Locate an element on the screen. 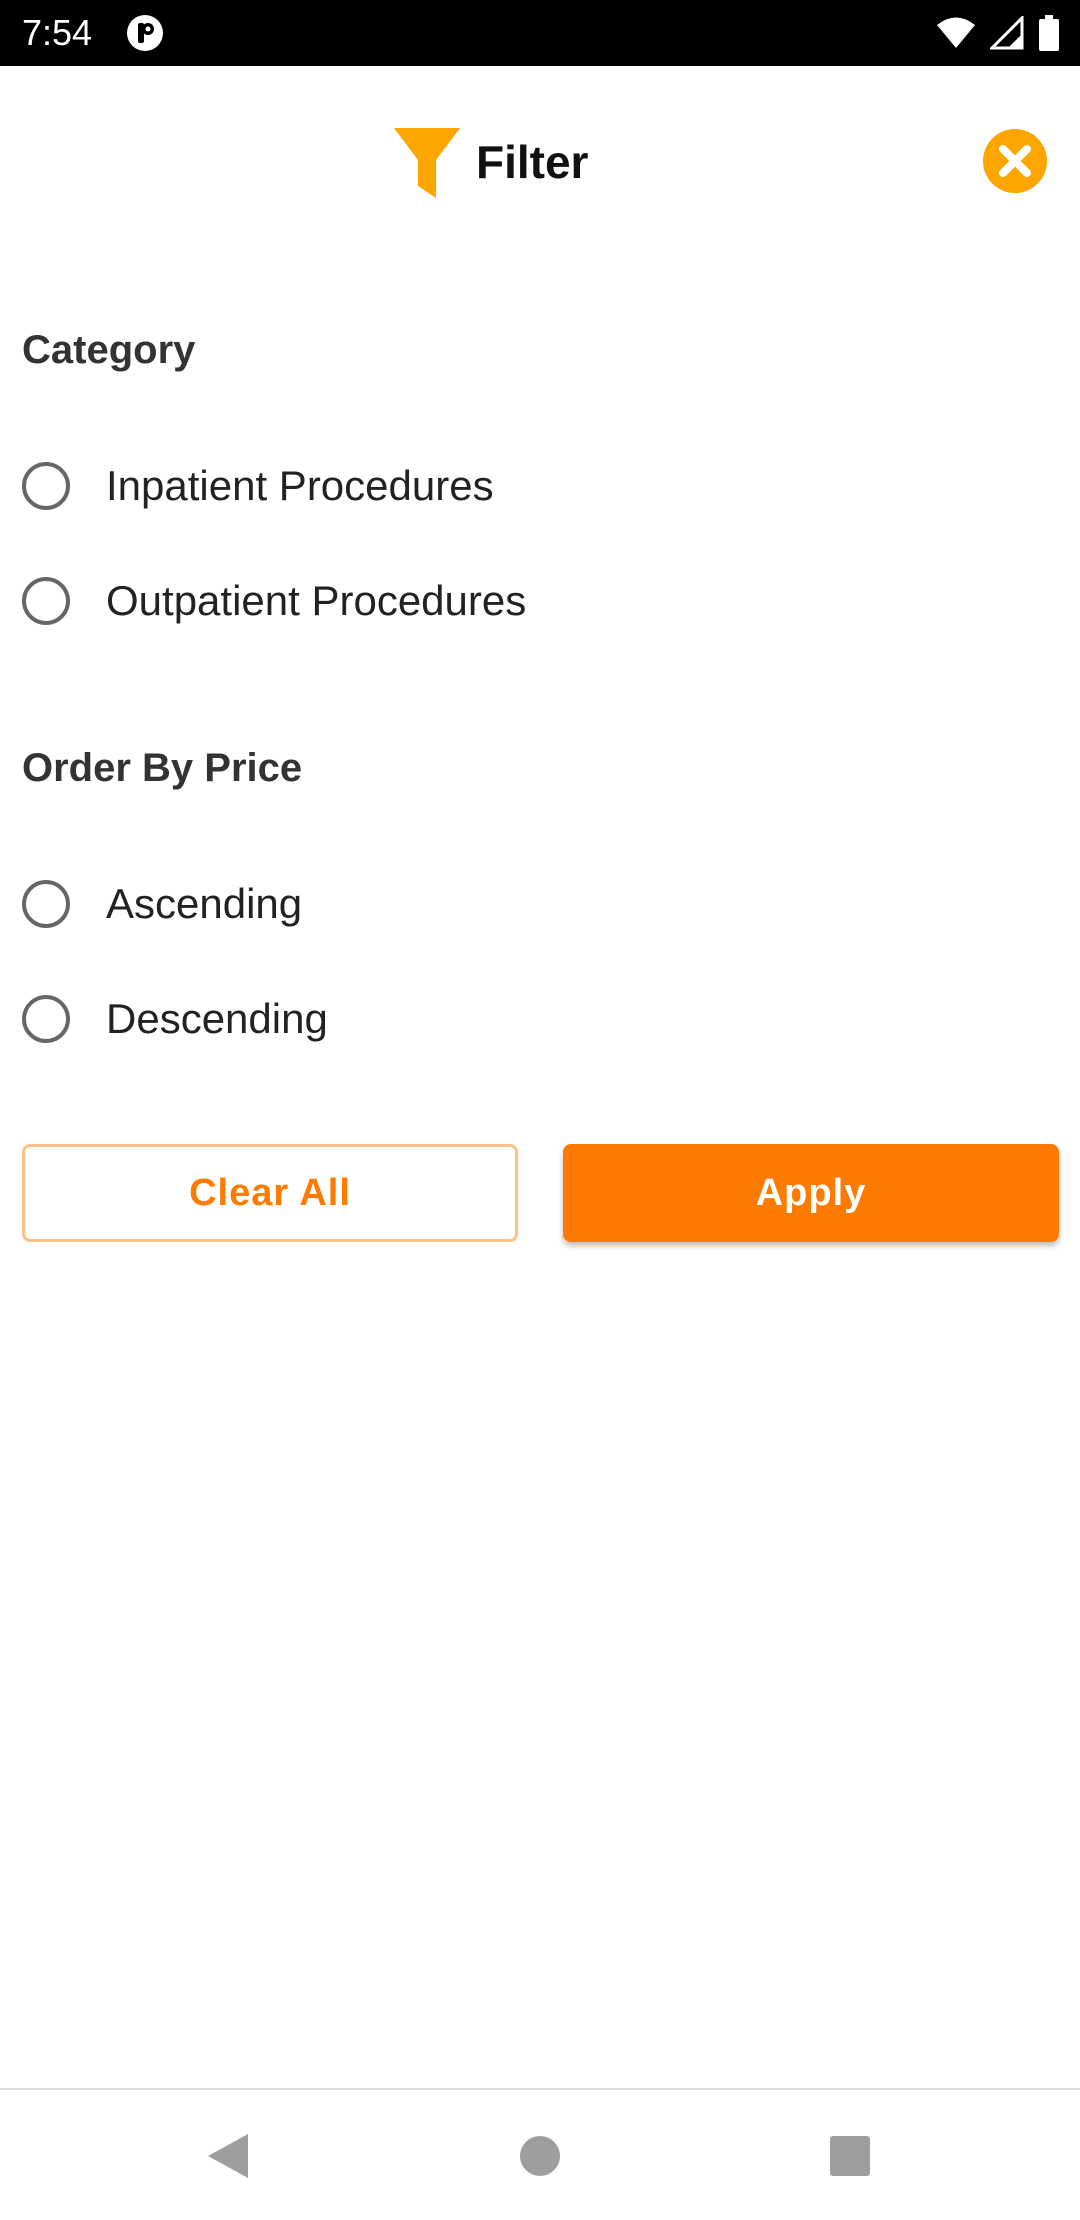 The image size is (1080, 2220). radio-label: Inpatient Procedures is located at coordinates (300, 485).